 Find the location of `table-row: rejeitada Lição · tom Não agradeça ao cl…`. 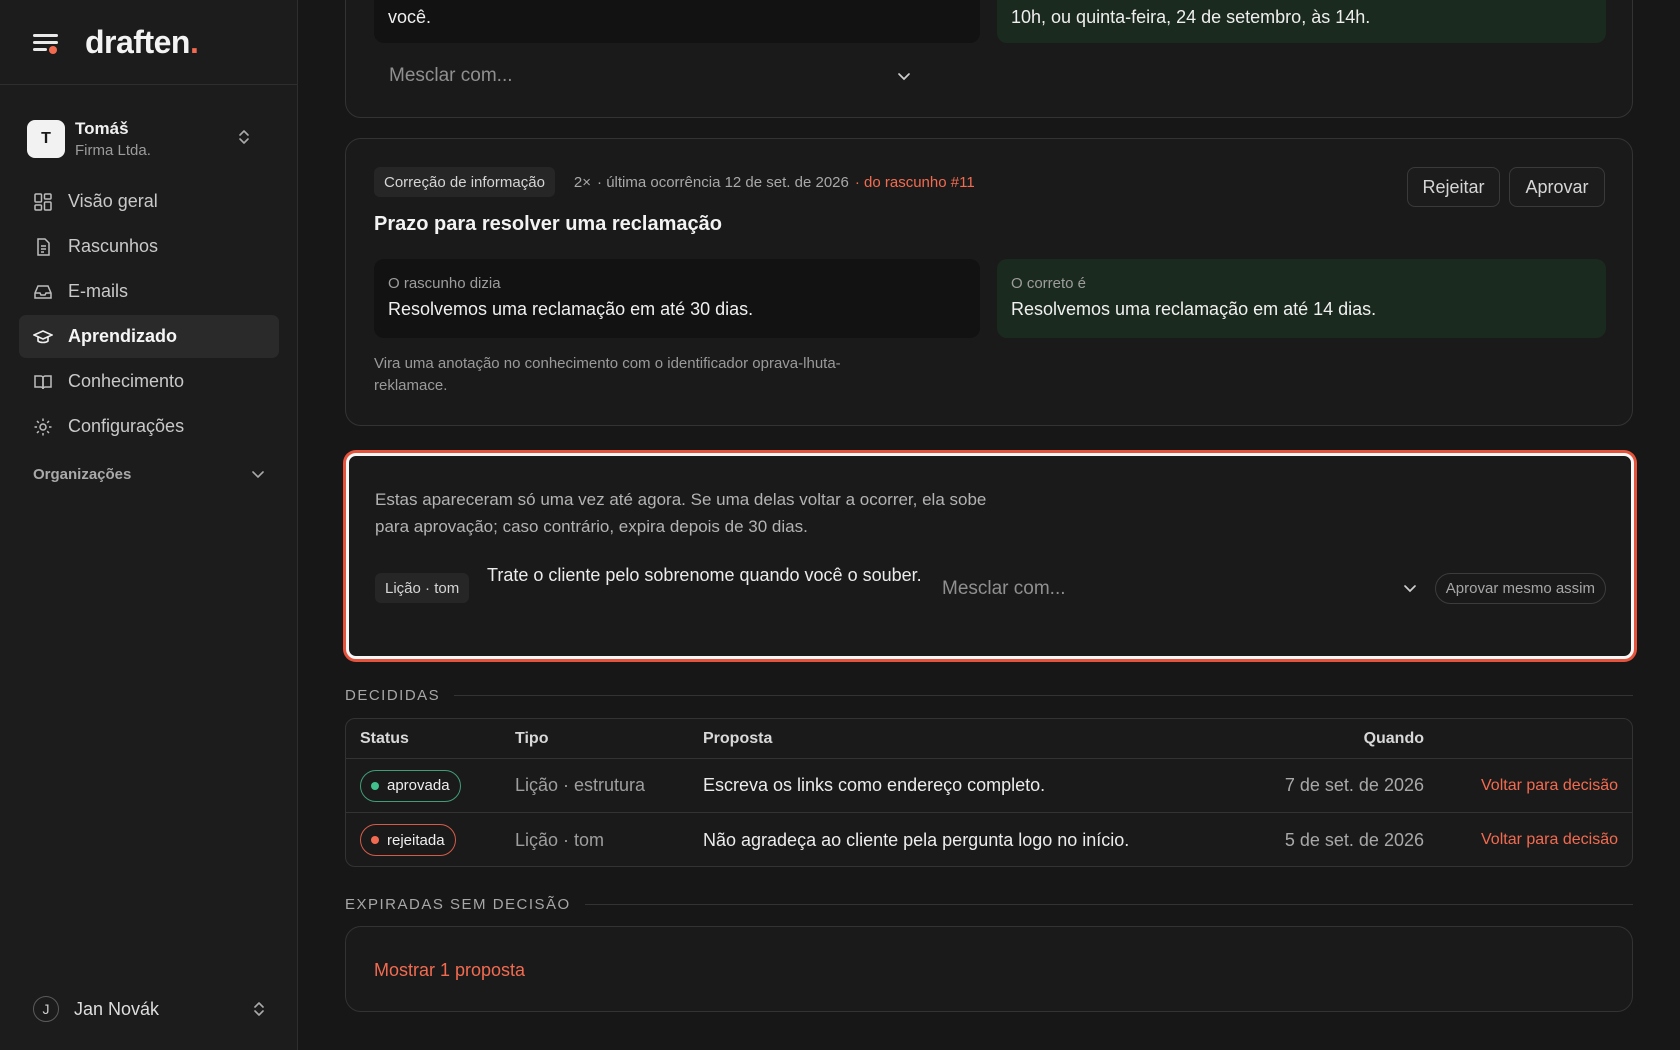

table-row: rejeitada Lição · tom Não agradeça ao cl… is located at coordinates (989, 839).